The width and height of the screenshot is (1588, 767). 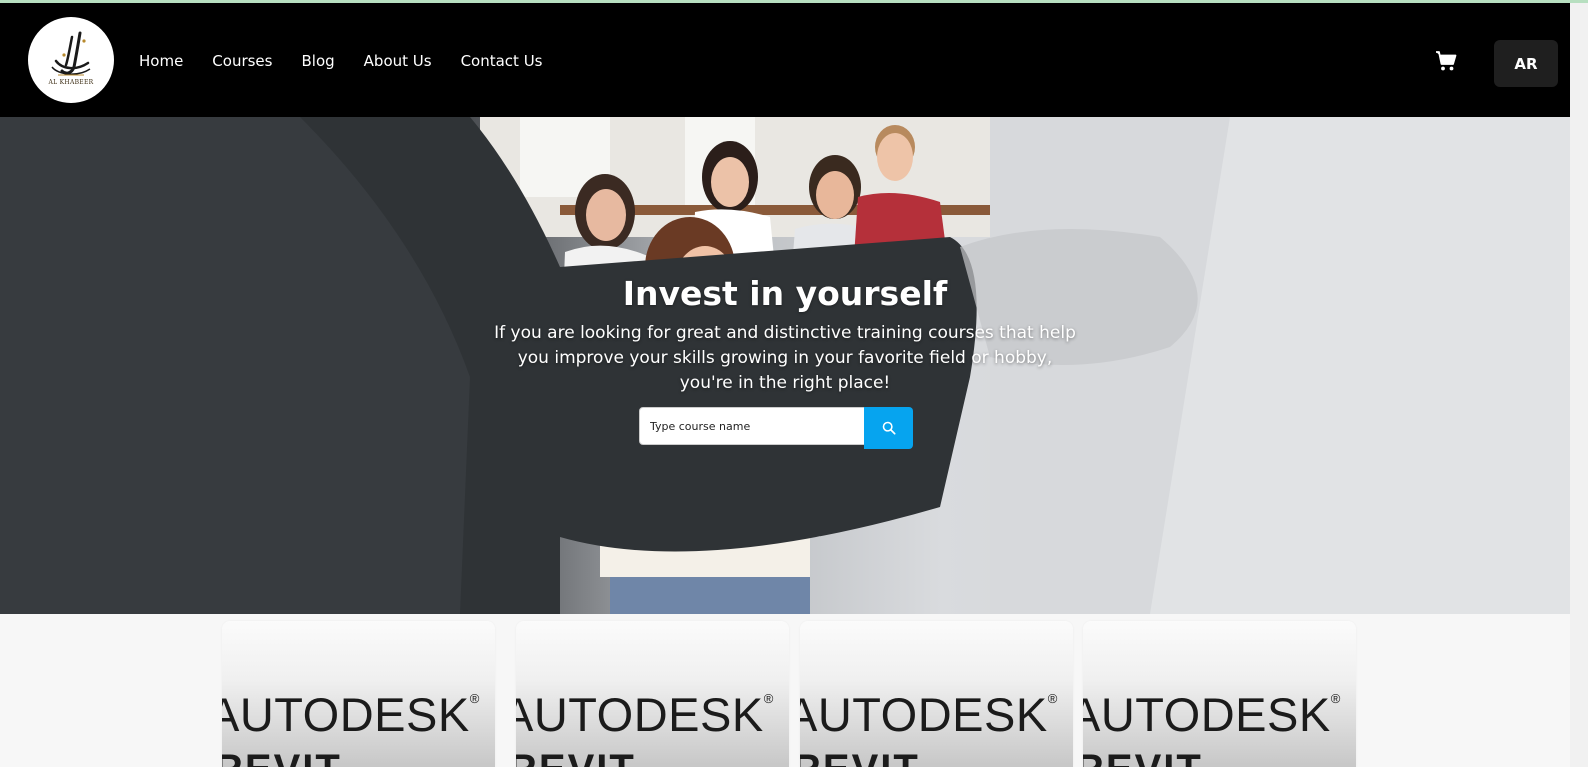 I want to click on nav-link-about-us: About Us, so click(x=398, y=61).